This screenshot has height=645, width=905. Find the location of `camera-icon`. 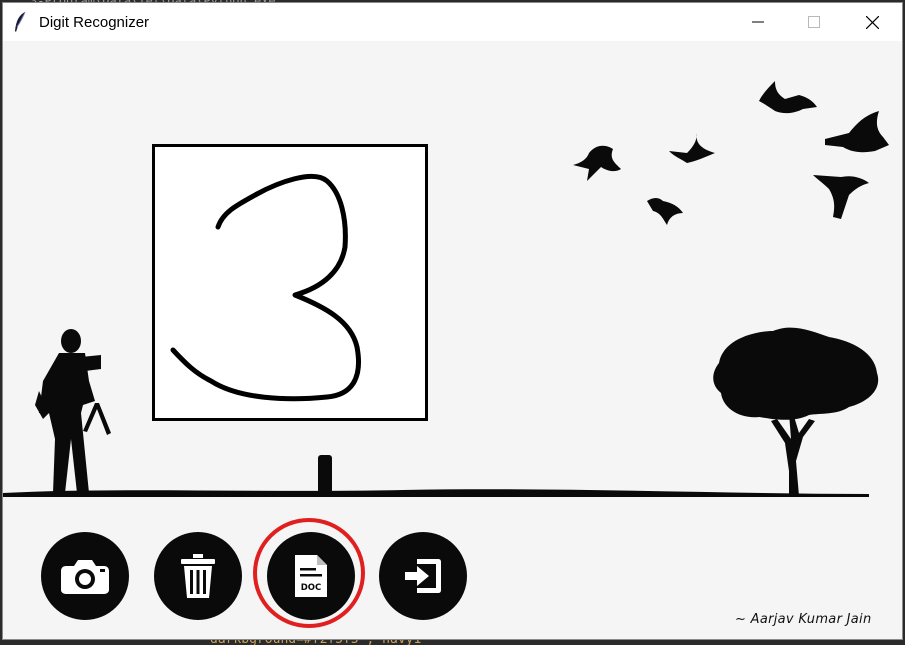

camera-icon is located at coordinates (85, 577).